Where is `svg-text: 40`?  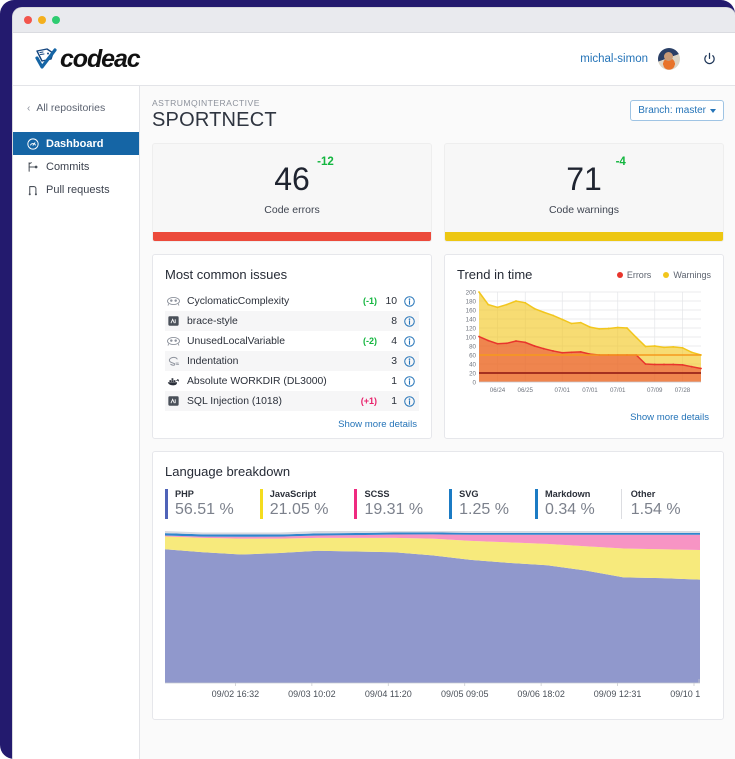
svg-text: 40 is located at coordinates (472, 365).